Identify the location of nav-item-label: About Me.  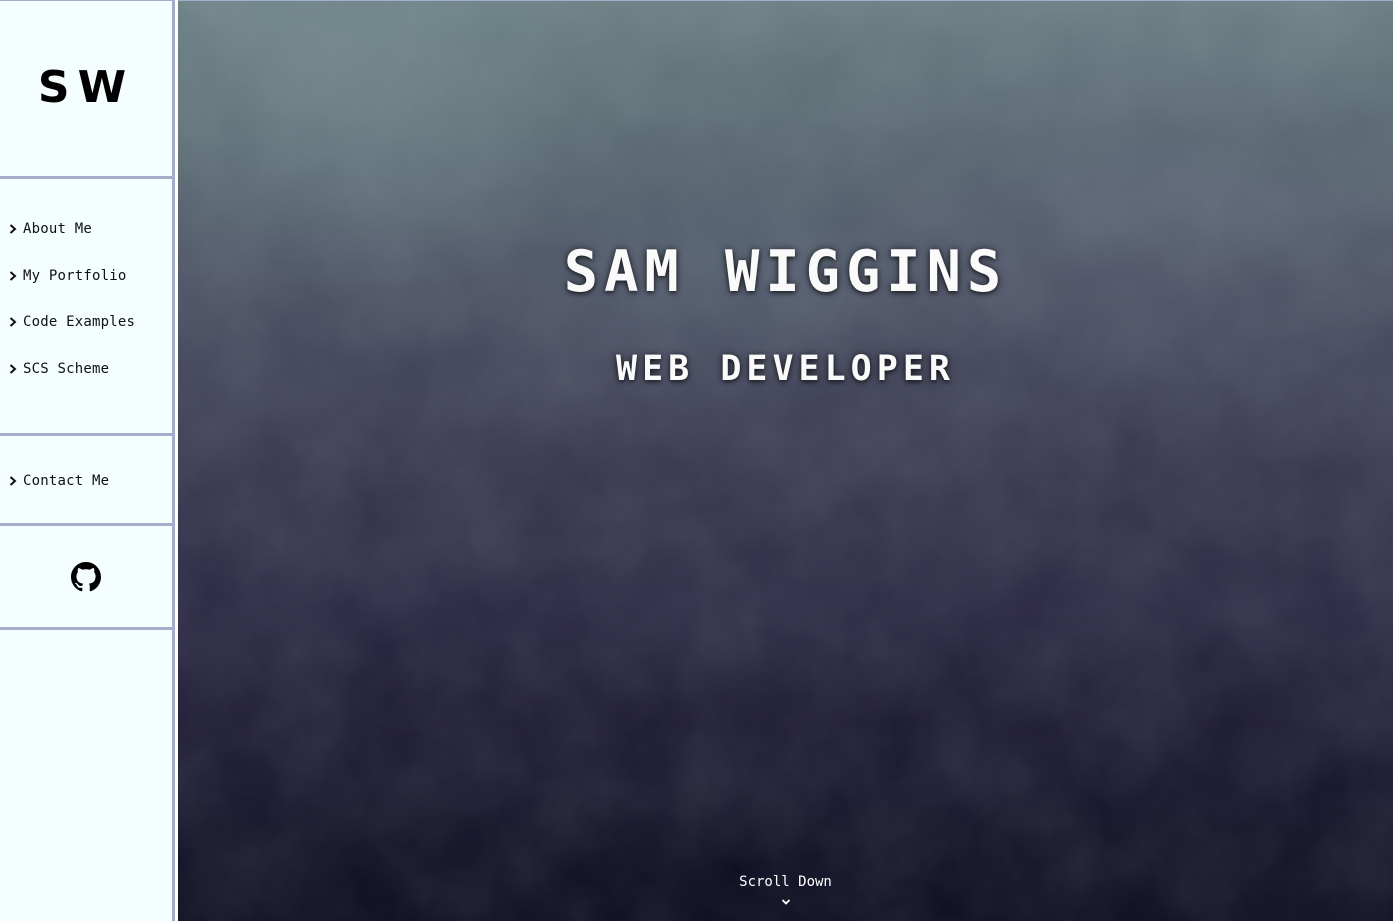
(58, 229).